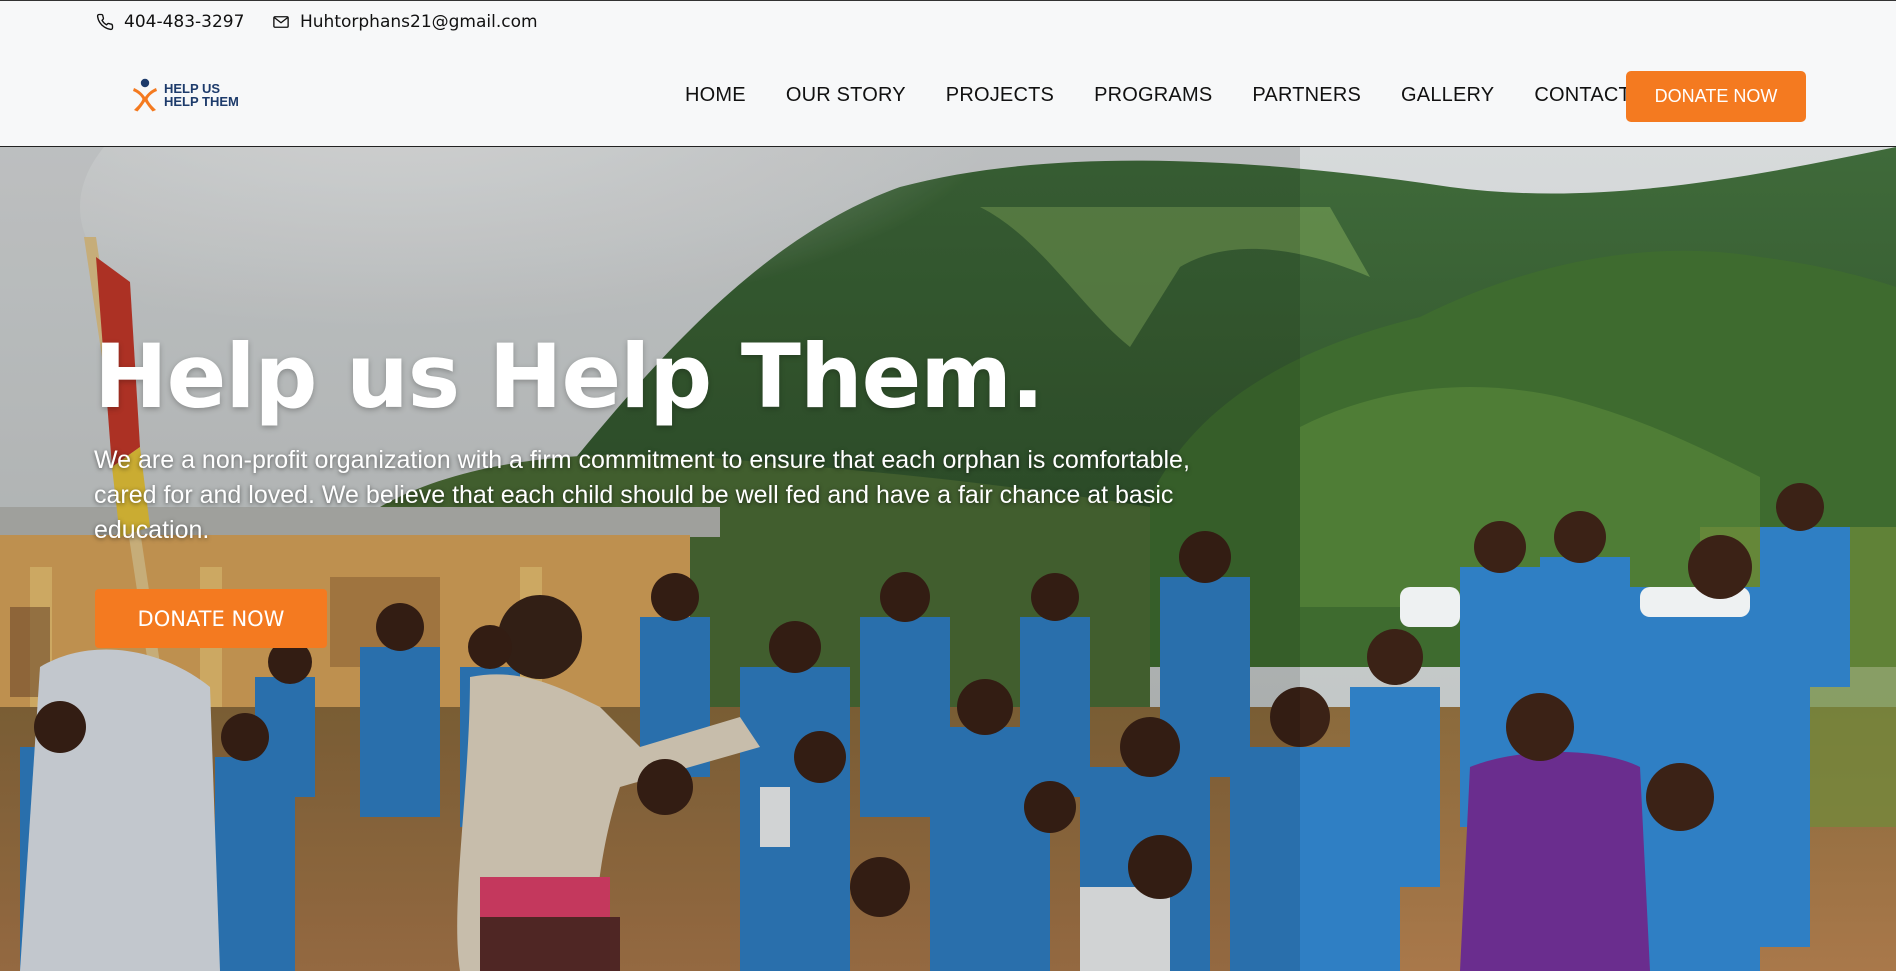 The width and height of the screenshot is (1896, 971). What do you see at coordinates (715, 95) in the screenshot?
I see `nav-item-home: HOME` at bounding box center [715, 95].